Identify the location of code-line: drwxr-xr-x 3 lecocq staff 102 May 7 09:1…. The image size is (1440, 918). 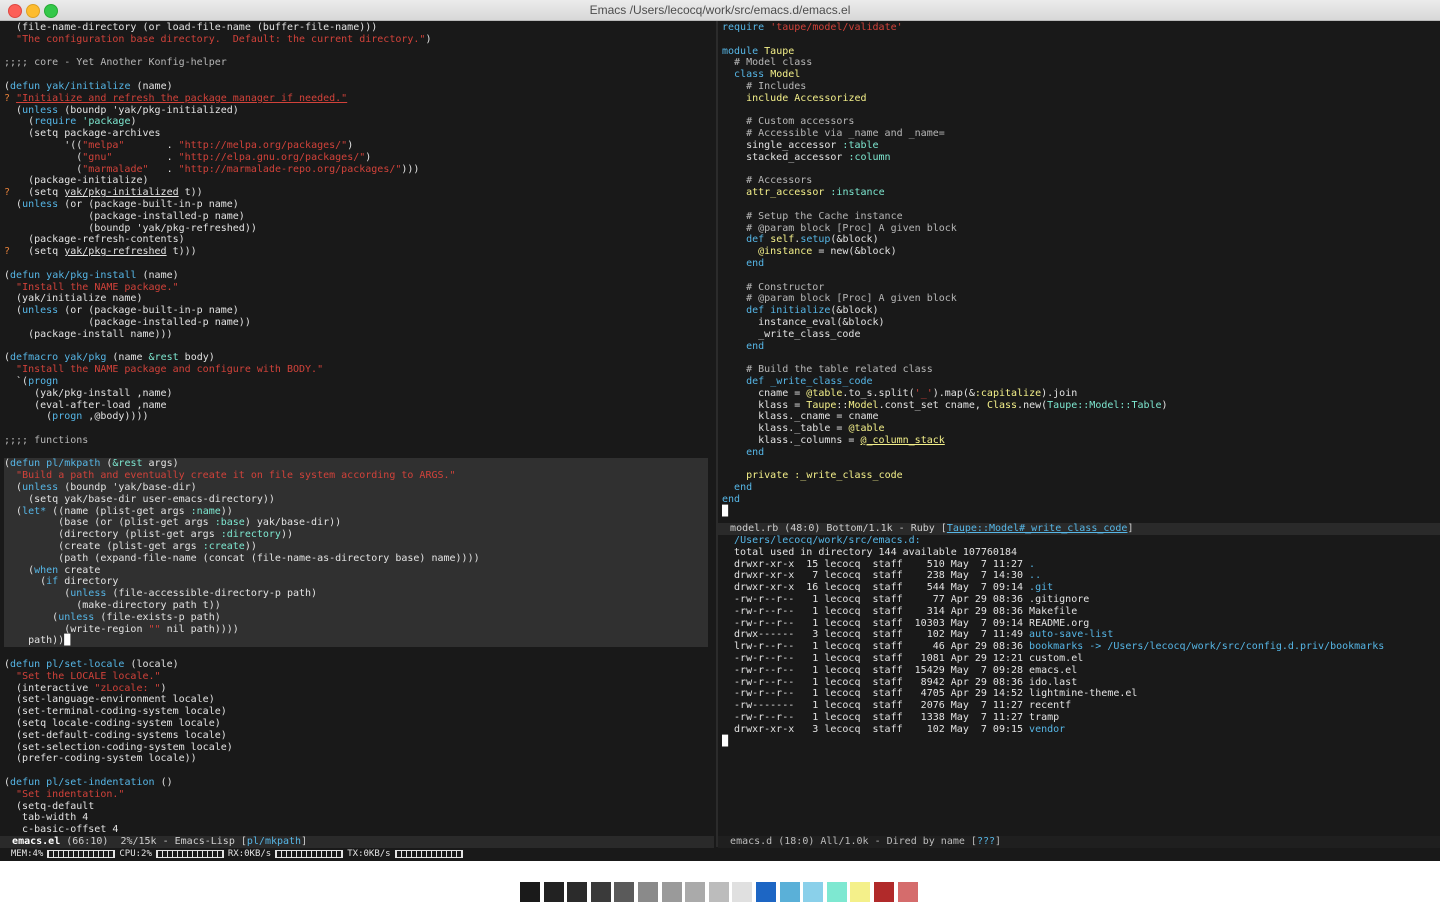
(1079, 730).